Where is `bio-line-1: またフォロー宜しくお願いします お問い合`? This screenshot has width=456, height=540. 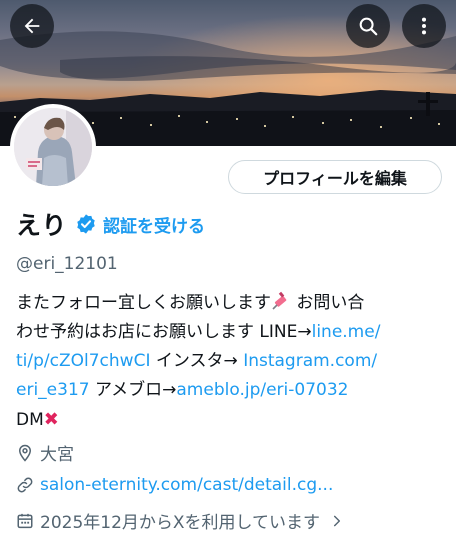 bio-line-1: またフォロー宜しくお願いします お問い合 is located at coordinates (231, 303).